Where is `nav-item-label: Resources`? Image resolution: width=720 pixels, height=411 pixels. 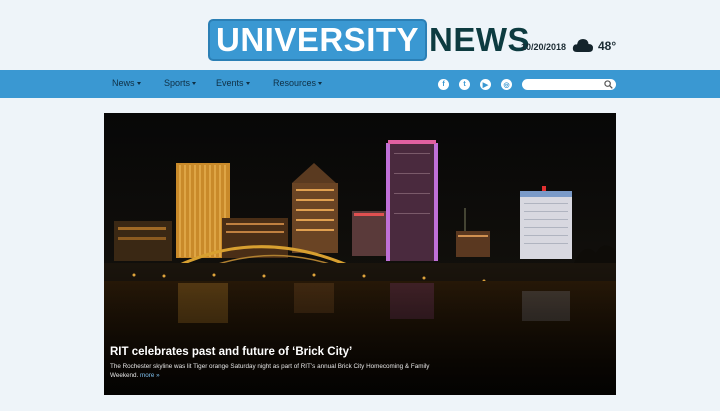 nav-item-label: Resources is located at coordinates (295, 83).